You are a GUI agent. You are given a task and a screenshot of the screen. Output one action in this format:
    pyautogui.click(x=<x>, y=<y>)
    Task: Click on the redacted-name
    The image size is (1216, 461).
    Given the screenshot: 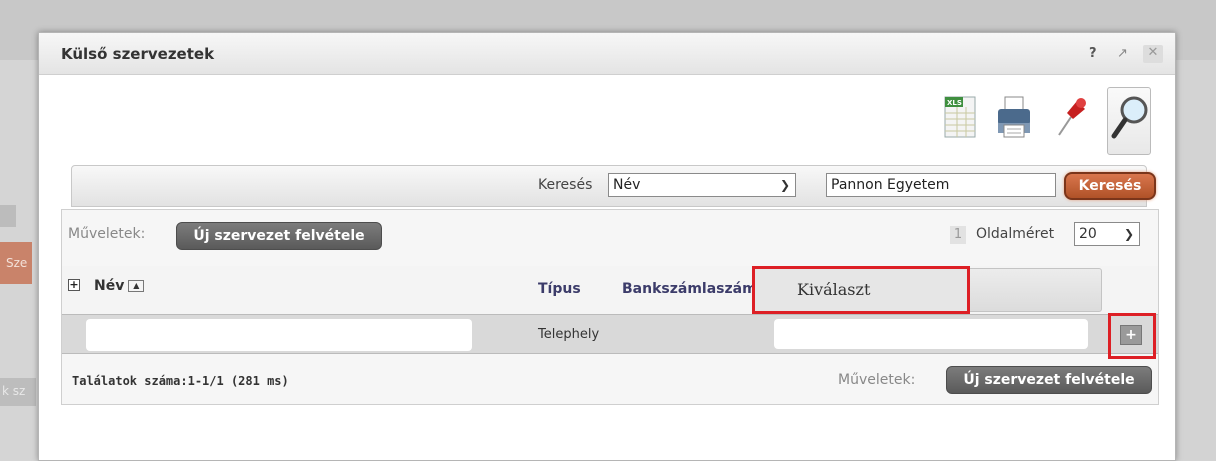 What is the action you would take?
    pyautogui.click(x=279, y=335)
    